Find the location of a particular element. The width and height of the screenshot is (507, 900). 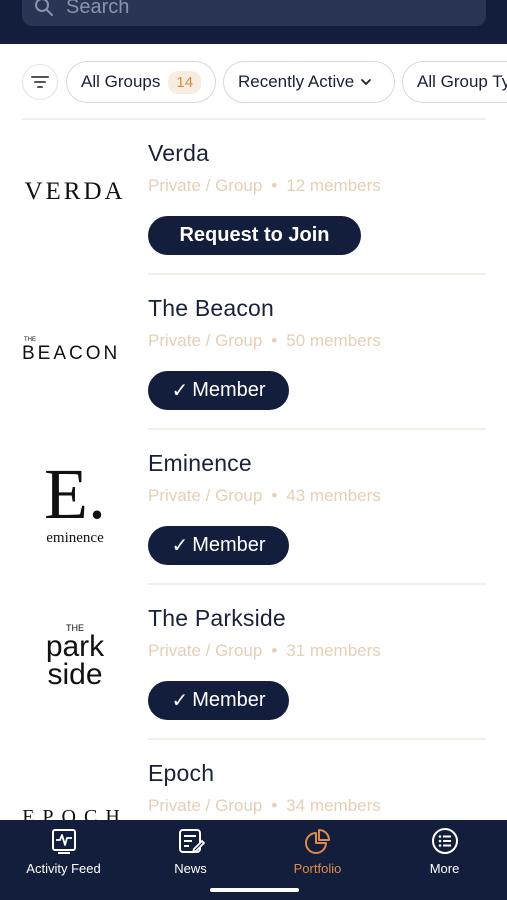

tab-label: Portfolio is located at coordinates (317, 868).